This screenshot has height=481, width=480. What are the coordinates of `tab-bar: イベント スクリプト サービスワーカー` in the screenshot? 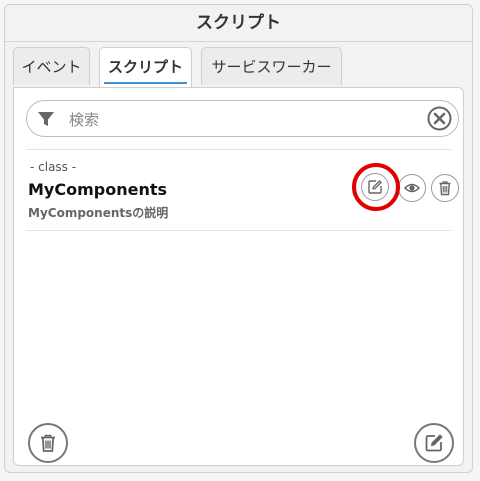 It's located at (238, 67).